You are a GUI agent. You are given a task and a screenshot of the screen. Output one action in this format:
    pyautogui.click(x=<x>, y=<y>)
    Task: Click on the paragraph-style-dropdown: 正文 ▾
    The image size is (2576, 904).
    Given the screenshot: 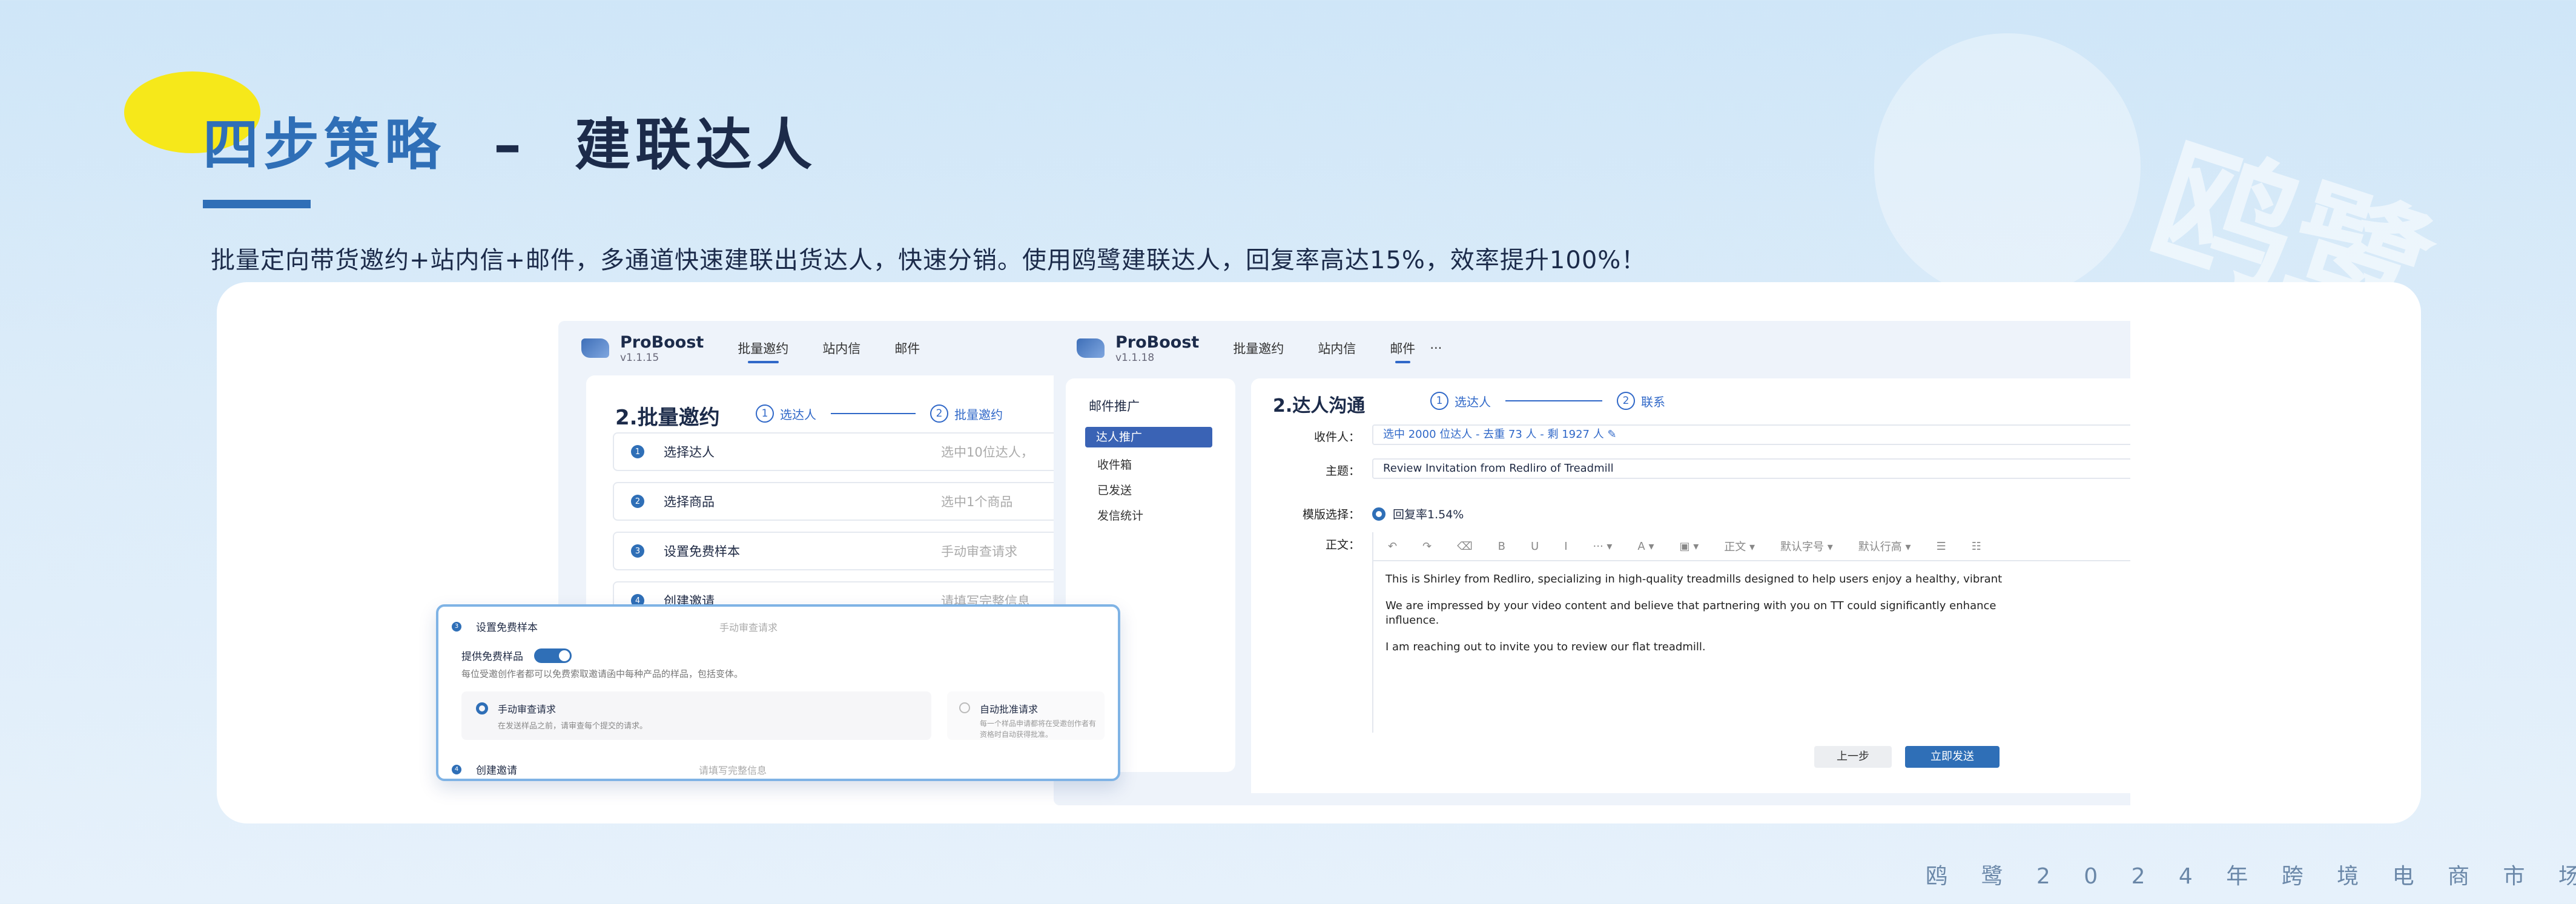 What is the action you would take?
    pyautogui.click(x=1739, y=546)
    